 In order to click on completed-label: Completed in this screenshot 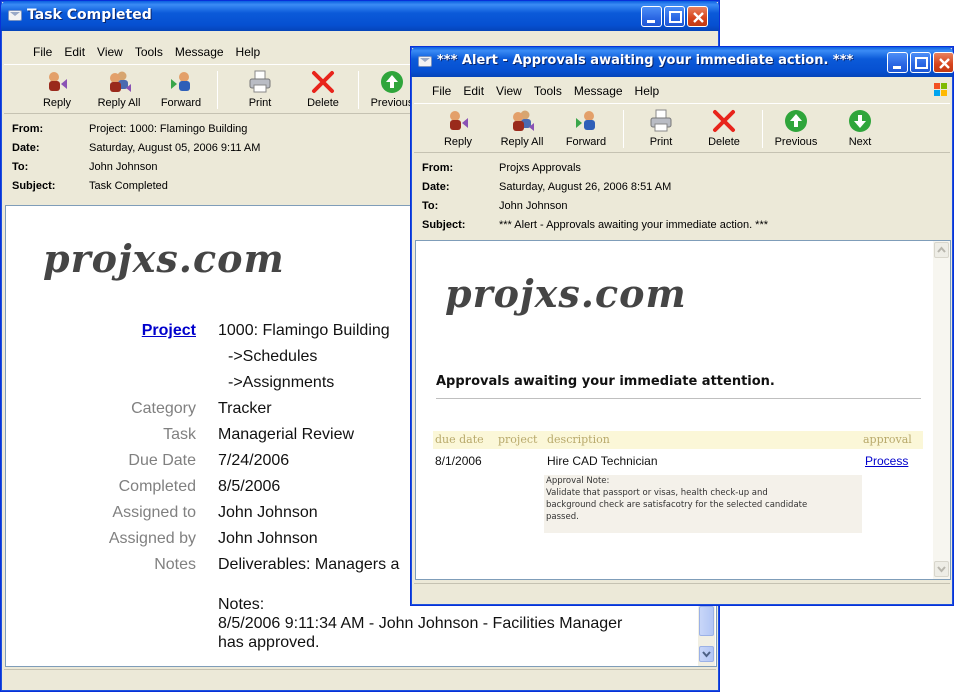, I will do `click(157, 486)`.